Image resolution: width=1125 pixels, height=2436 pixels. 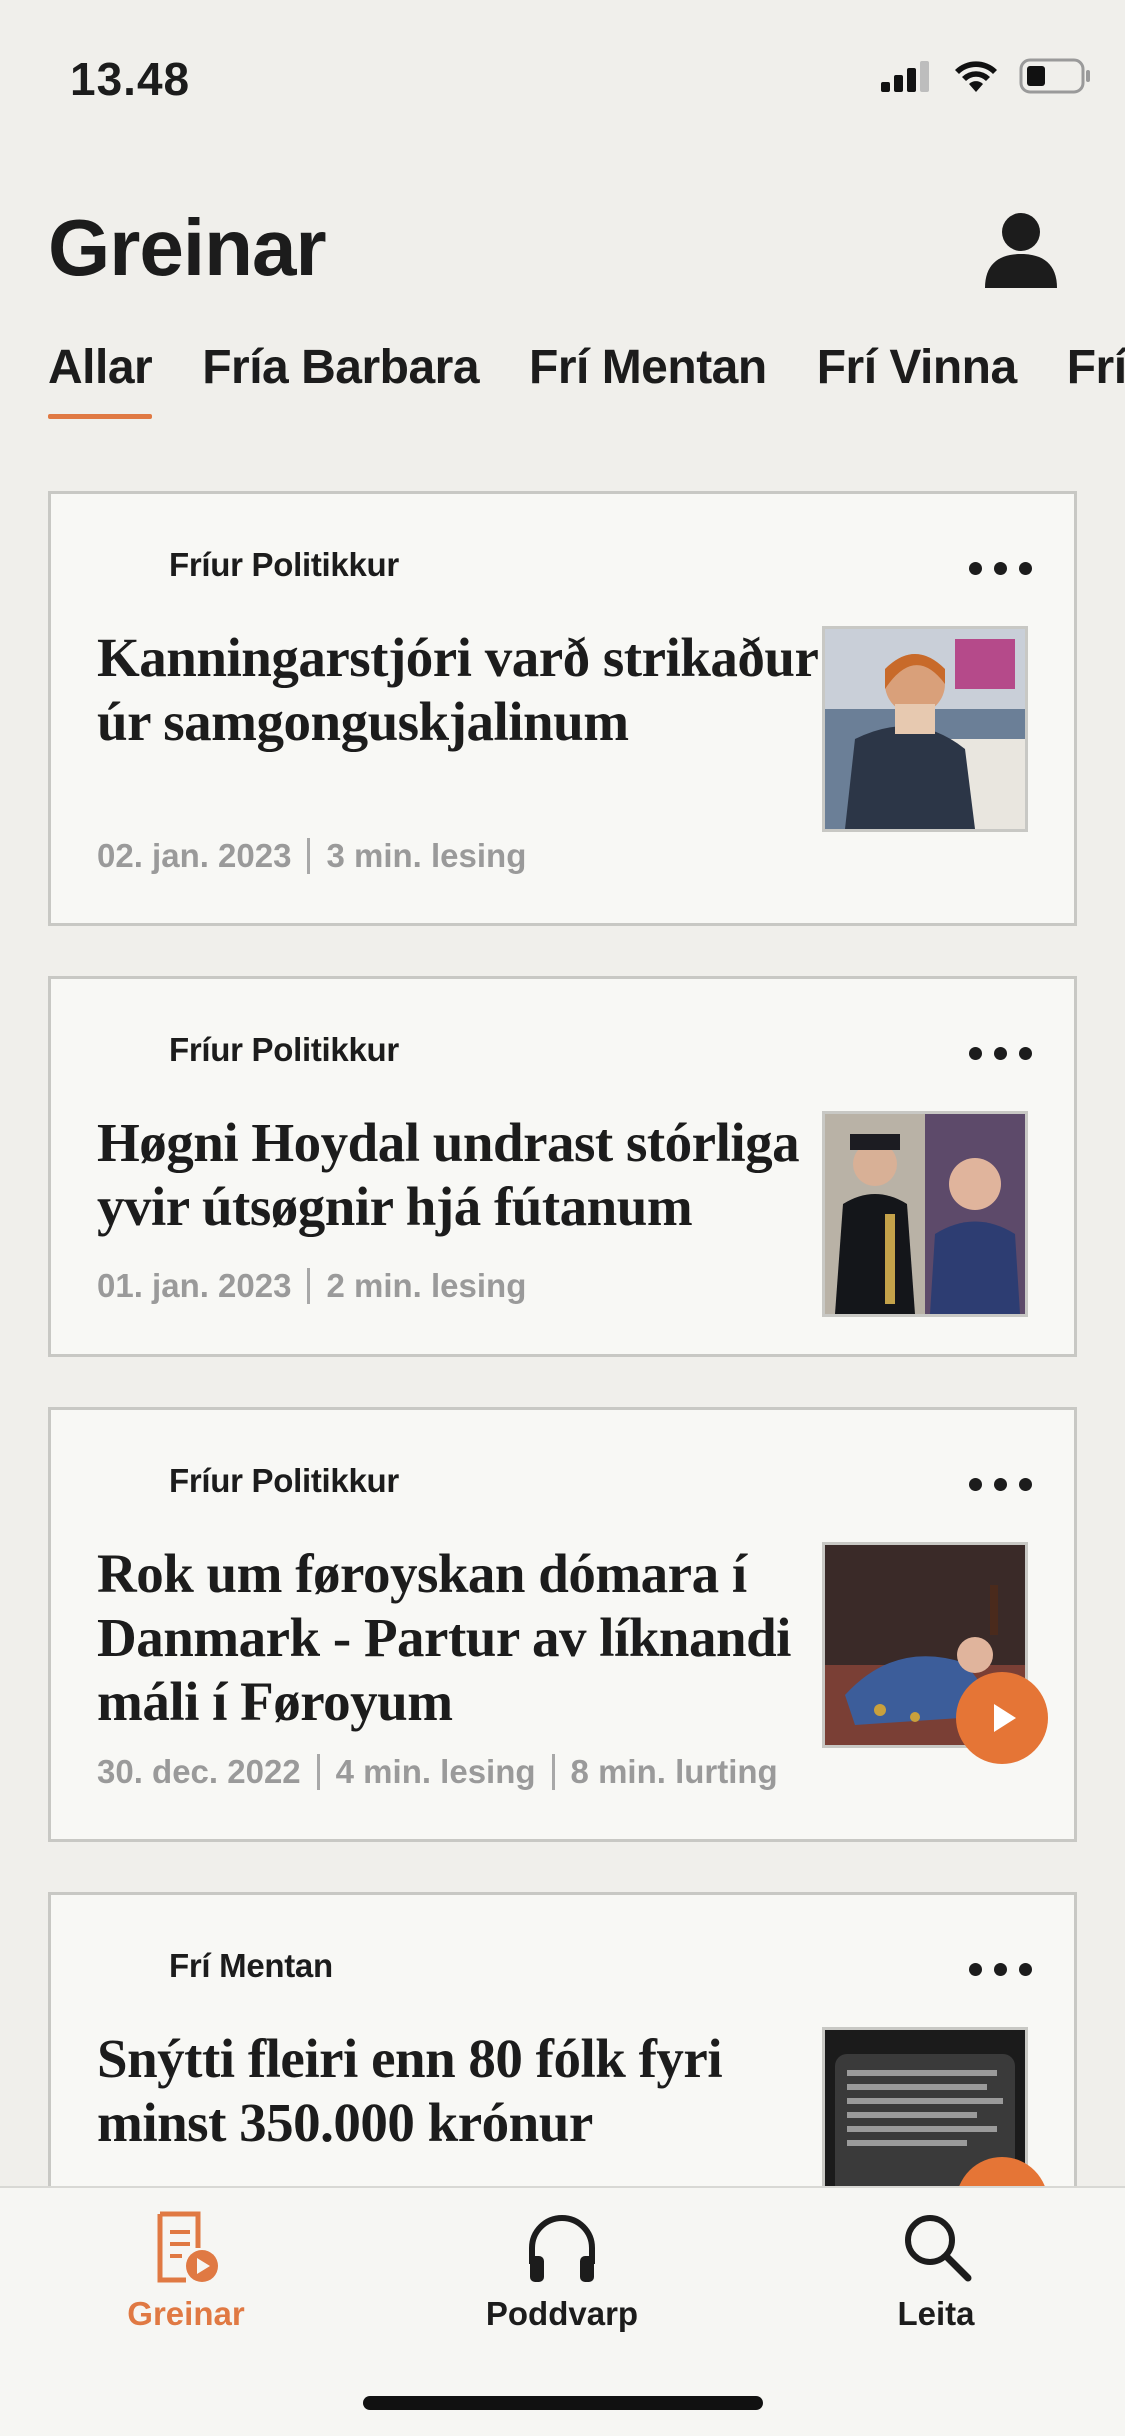 I want to click on article-date: 01. jan. 2023, so click(x=194, y=1285).